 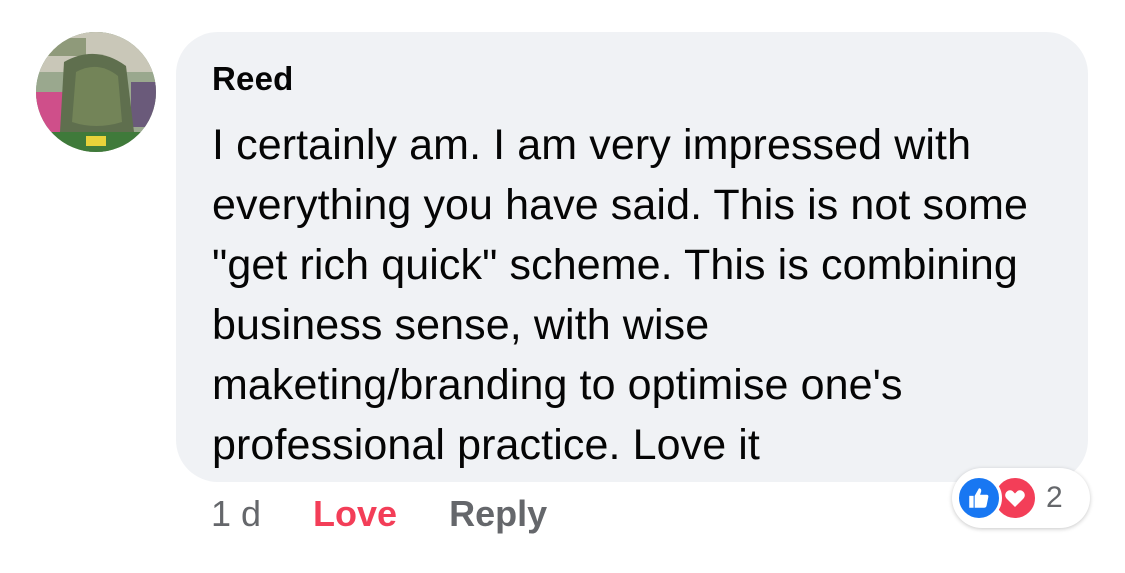 I want to click on avatar-photo, so click(x=96, y=92).